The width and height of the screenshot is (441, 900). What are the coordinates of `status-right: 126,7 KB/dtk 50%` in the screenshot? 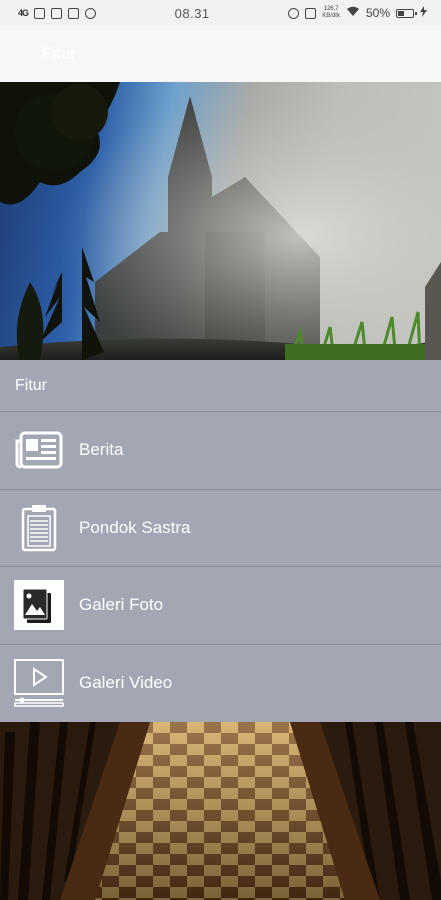 It's located at (357, 13).